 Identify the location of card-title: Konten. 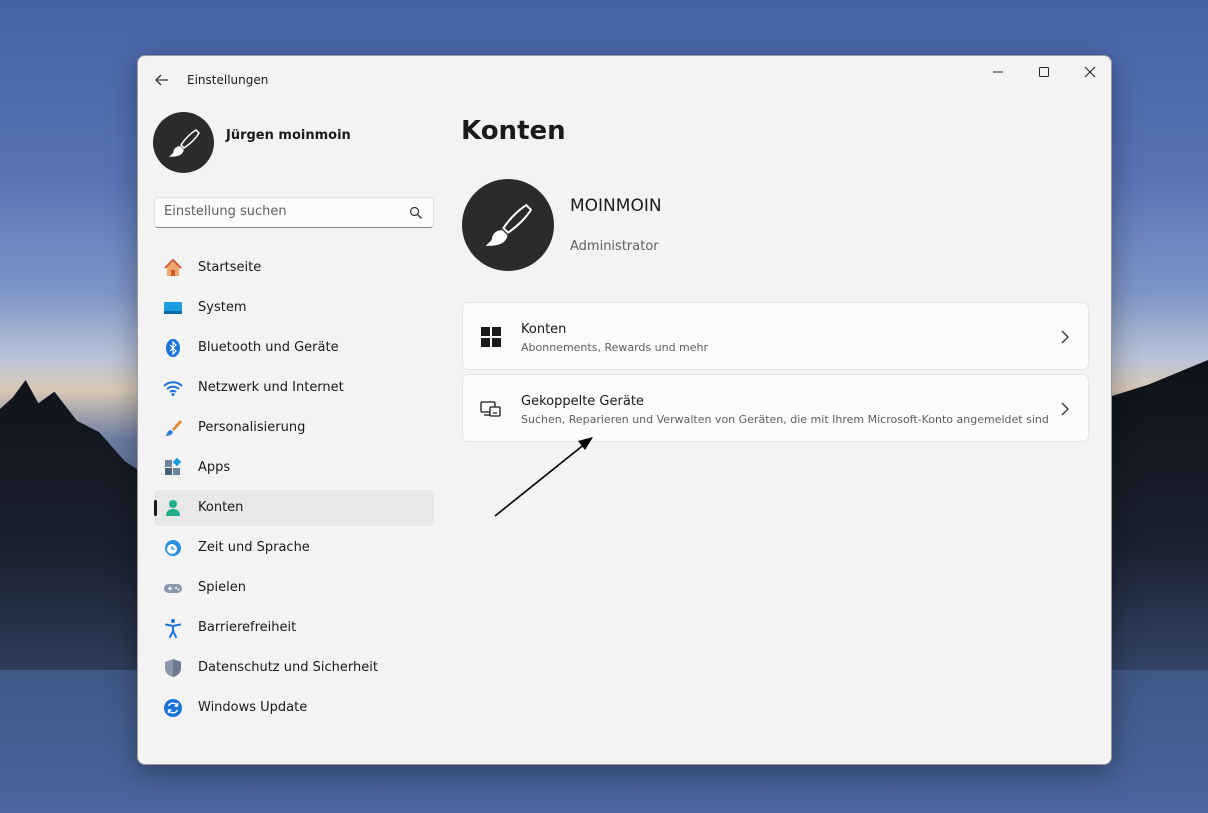
(544, 329).